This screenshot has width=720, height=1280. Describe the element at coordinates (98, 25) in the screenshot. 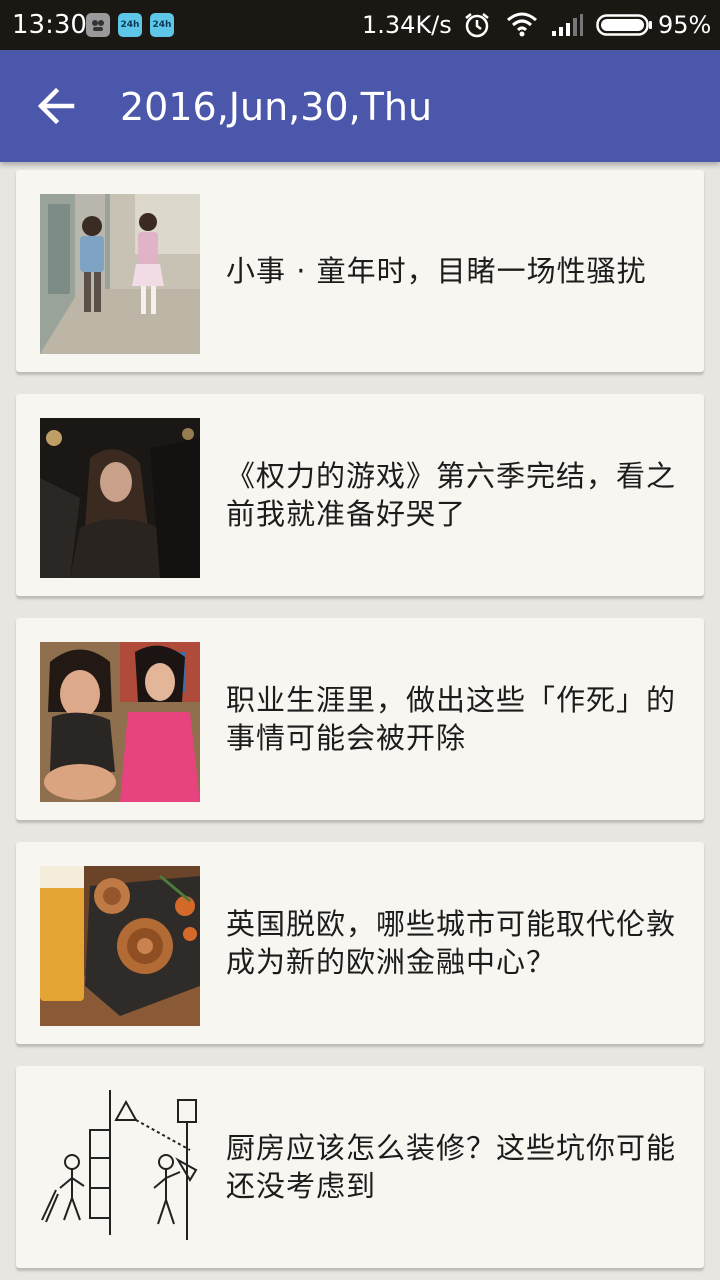

I see `app-notification-icon` at that location.